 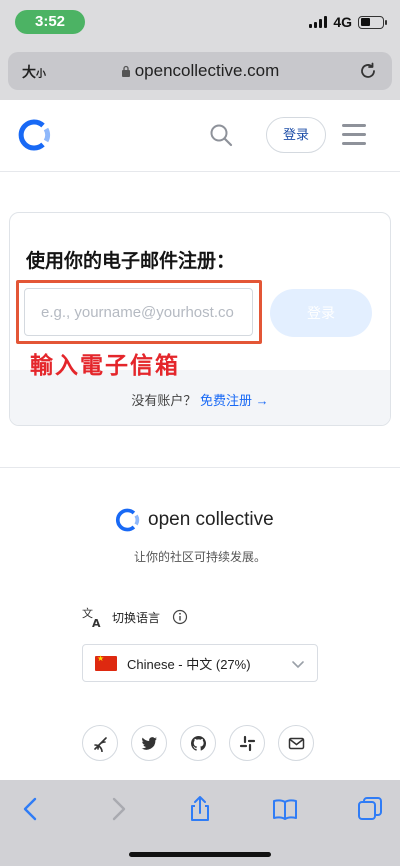 What do you see at coordinates (285, 809) in the screenshot?
I see `bookmarks-icon` at bounding box center [285, 809].